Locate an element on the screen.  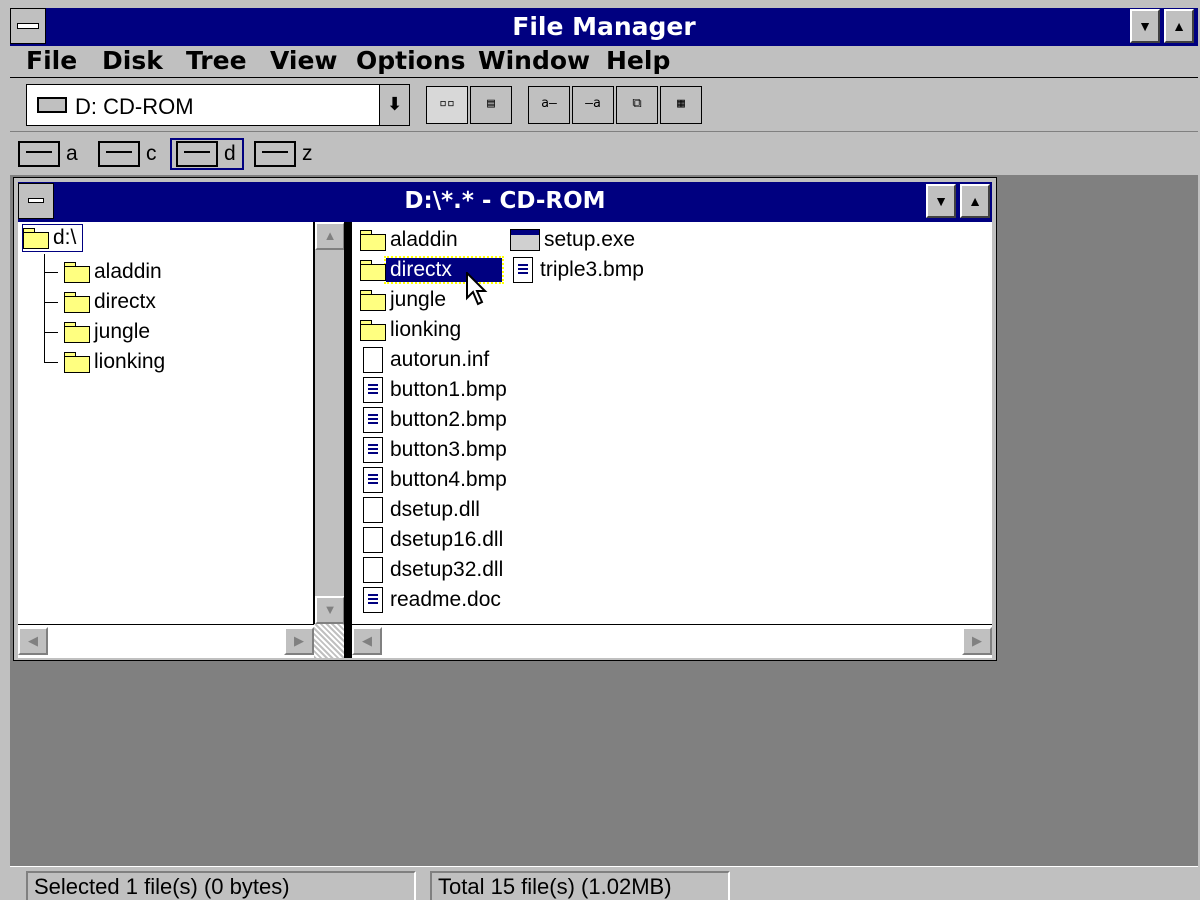
tree-item-directx: directx is located at coordinates (112, 302).